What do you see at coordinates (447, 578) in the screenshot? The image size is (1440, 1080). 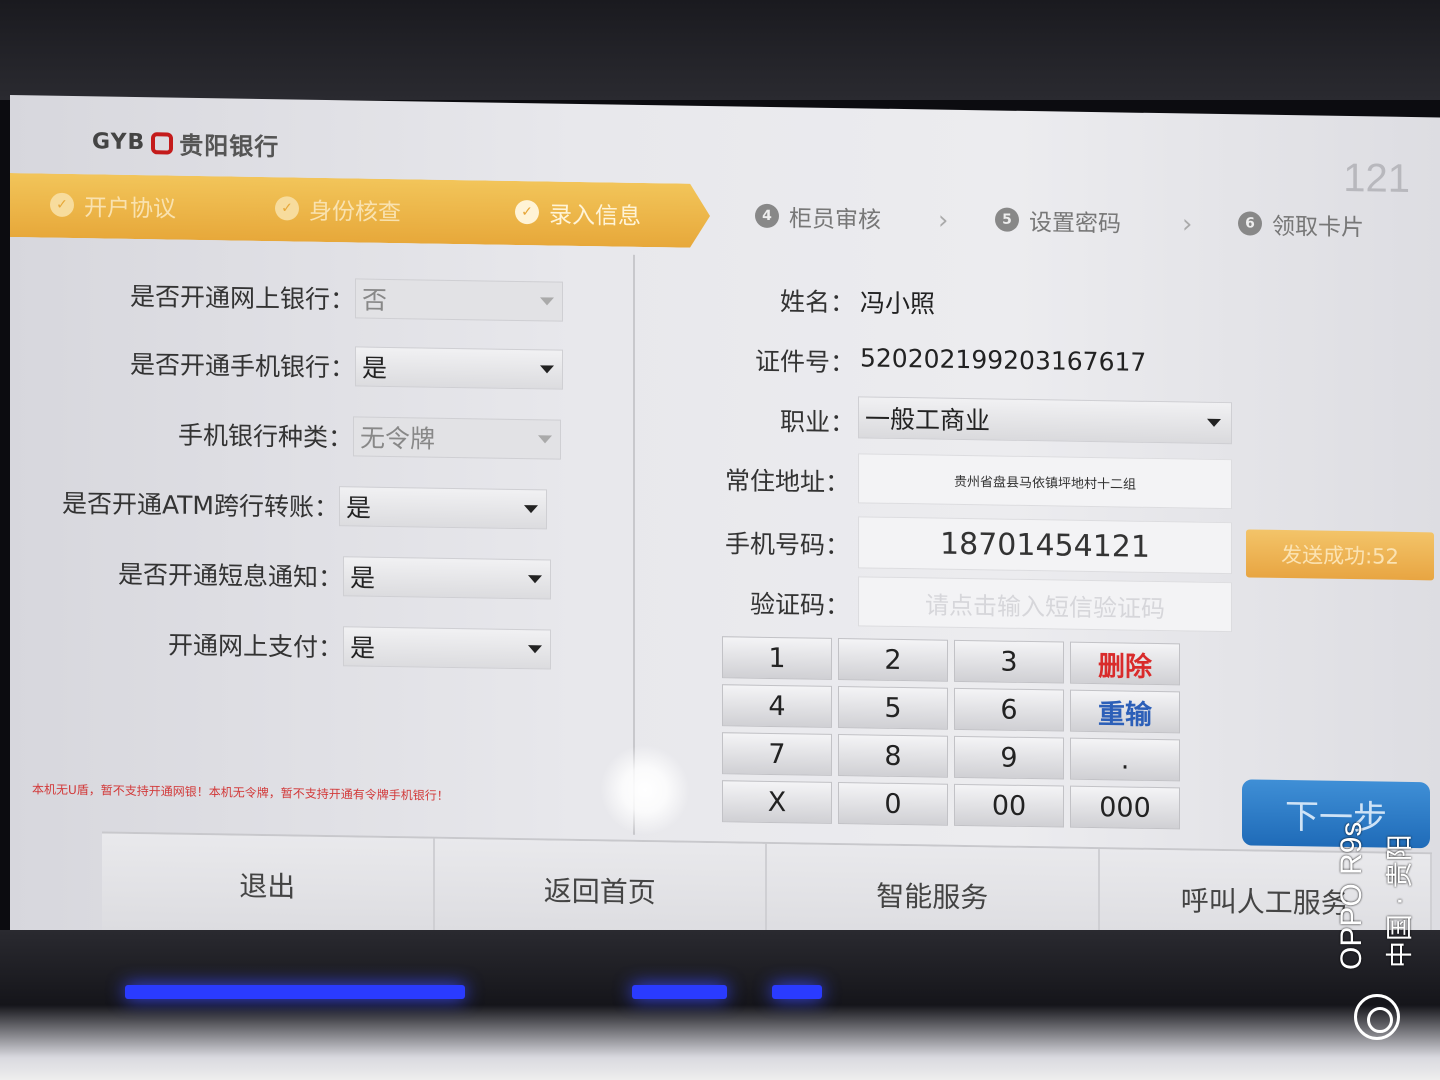 I see `sms-notice-select: 是` at bounding box center [447, 578].